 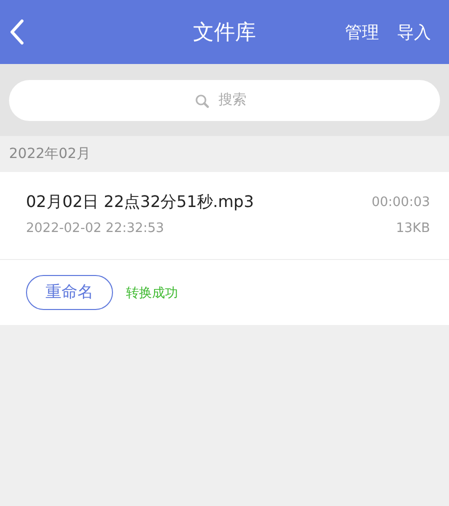 What do you see at coordinates (224, 32) in the screenshot?
I see `page-title: 文件库` at bounding box center [224, 32].